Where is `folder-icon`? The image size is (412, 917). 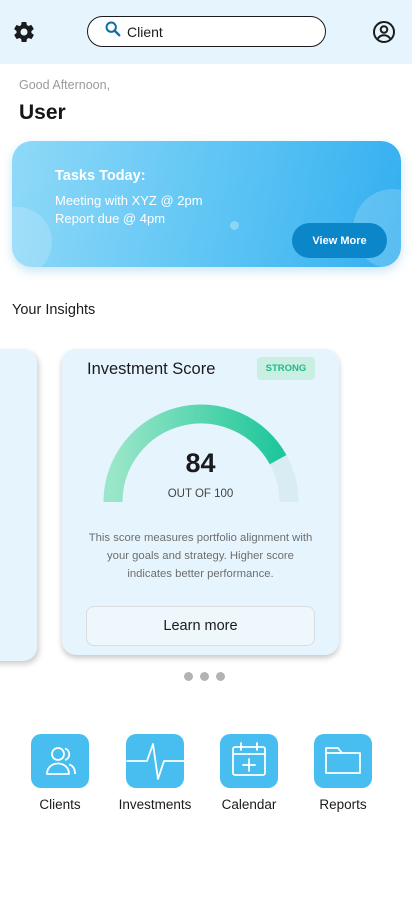
folder-icon is located at coordinates (343, 760).